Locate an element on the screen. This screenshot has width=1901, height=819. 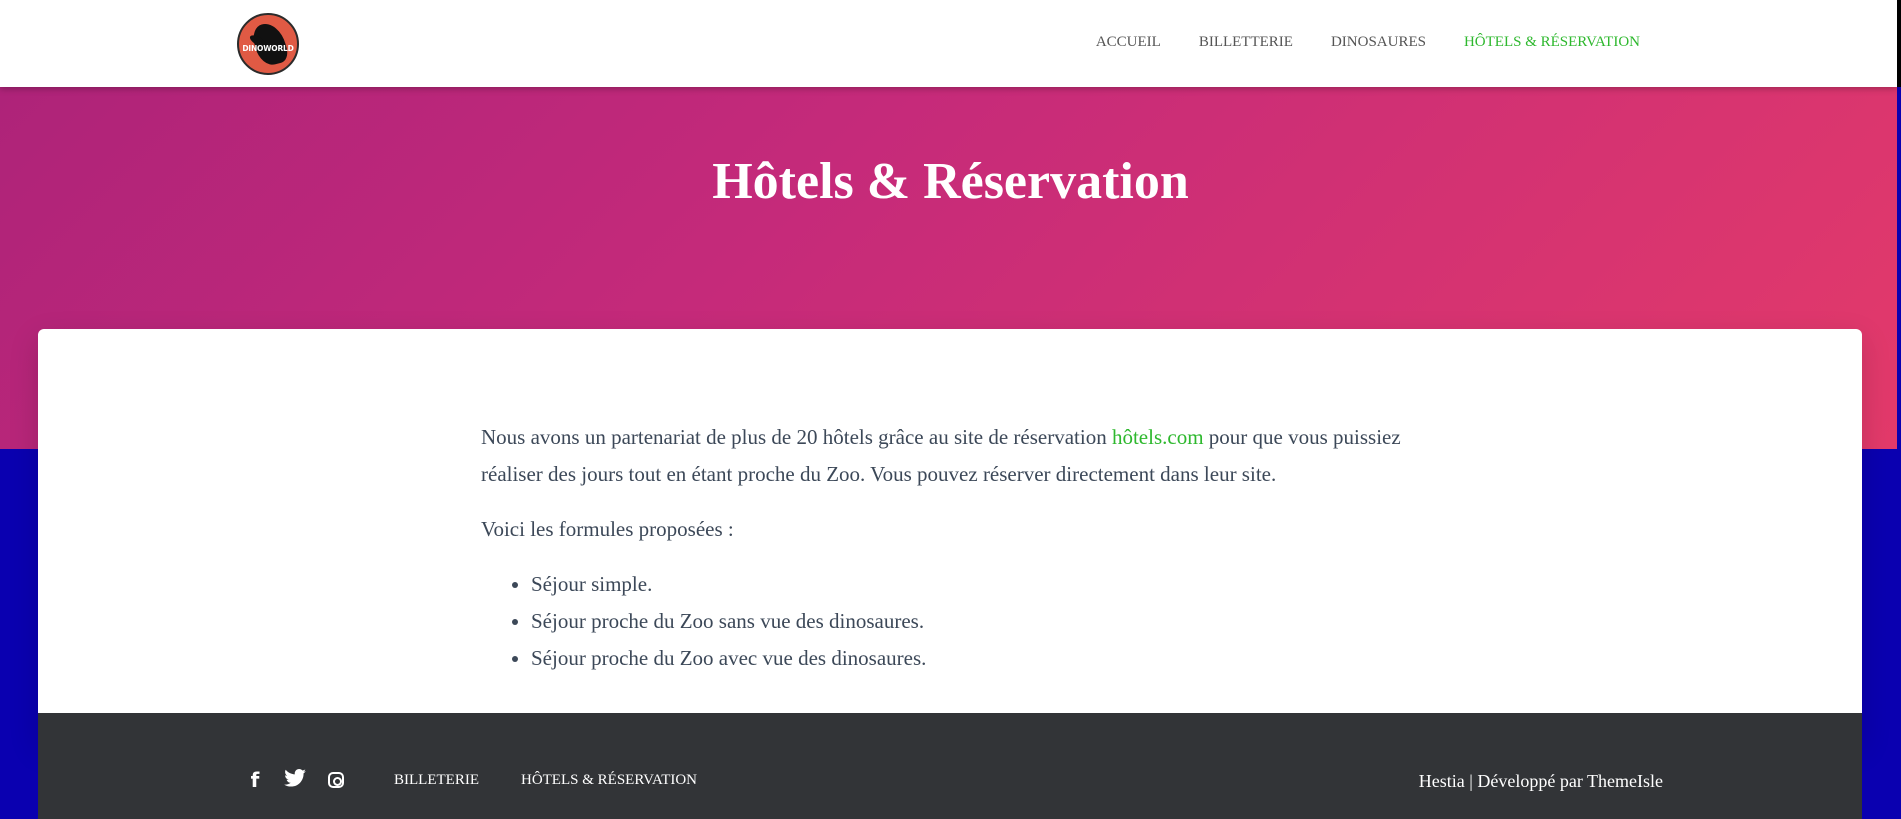
footer-nav: BILLETERIE HÔTELS & RÉSERVATION is located at coordinates (545, 780).